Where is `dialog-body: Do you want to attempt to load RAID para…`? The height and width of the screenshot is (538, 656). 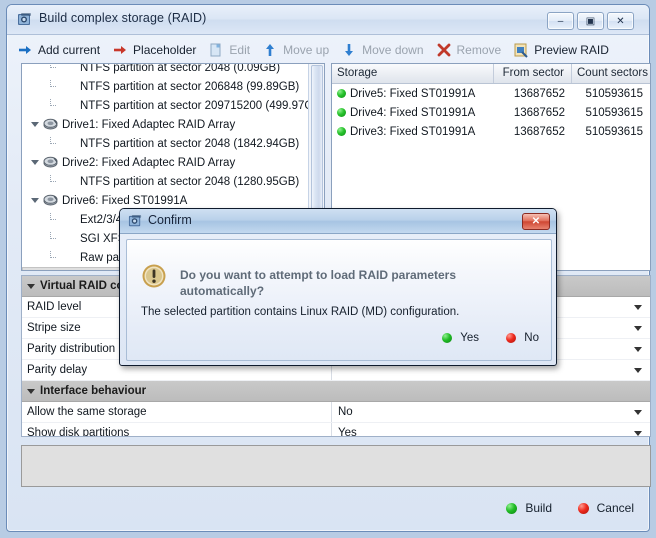 dialog-body: Do you want to attempt to load RAID para… is located at coordinates (339, 300).